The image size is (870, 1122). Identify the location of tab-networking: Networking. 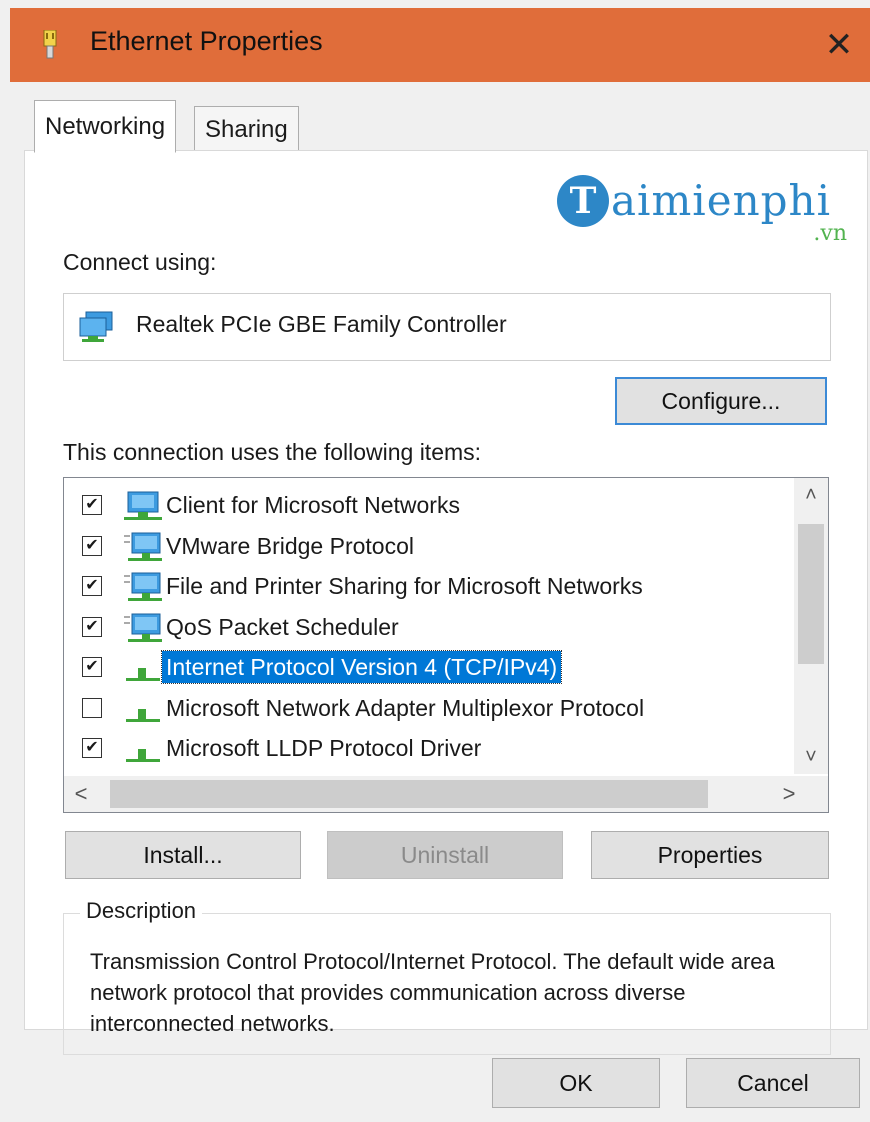
(105, 126).